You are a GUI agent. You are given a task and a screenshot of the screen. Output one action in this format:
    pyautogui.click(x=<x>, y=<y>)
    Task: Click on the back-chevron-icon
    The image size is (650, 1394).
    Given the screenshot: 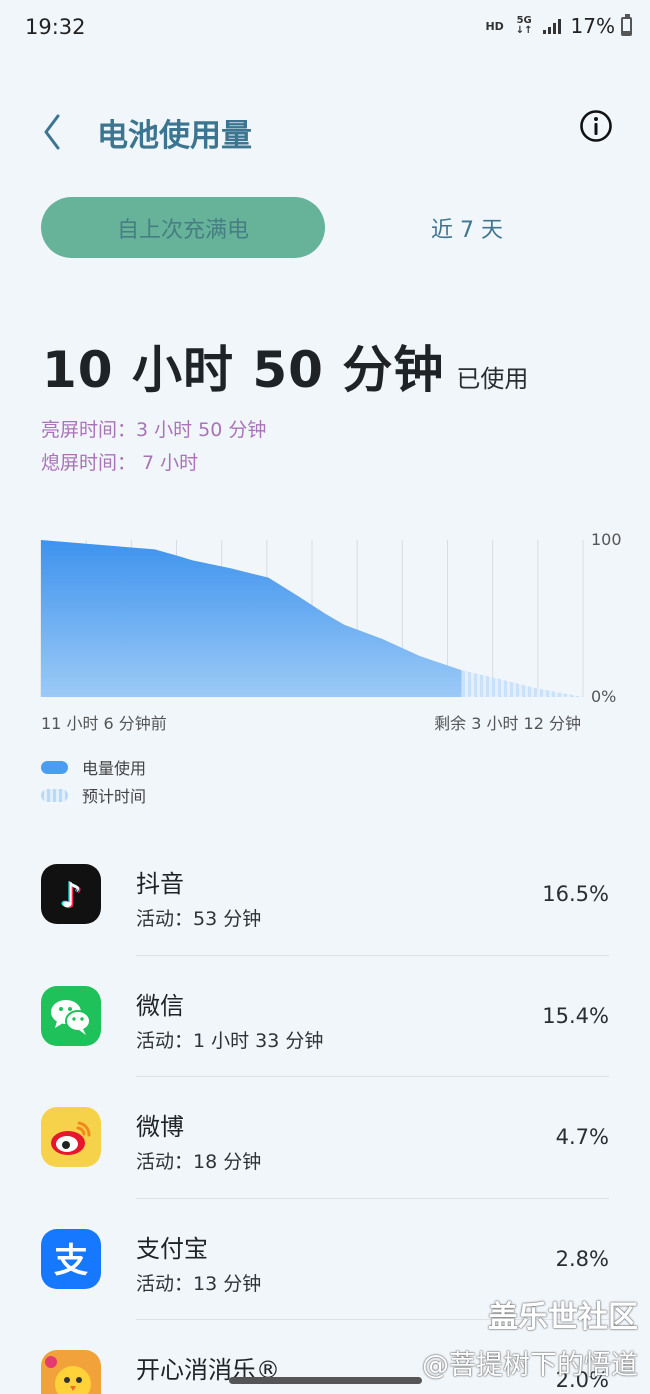 What is the action you would take?
    pyautogui.click(x=52, y=132)
    